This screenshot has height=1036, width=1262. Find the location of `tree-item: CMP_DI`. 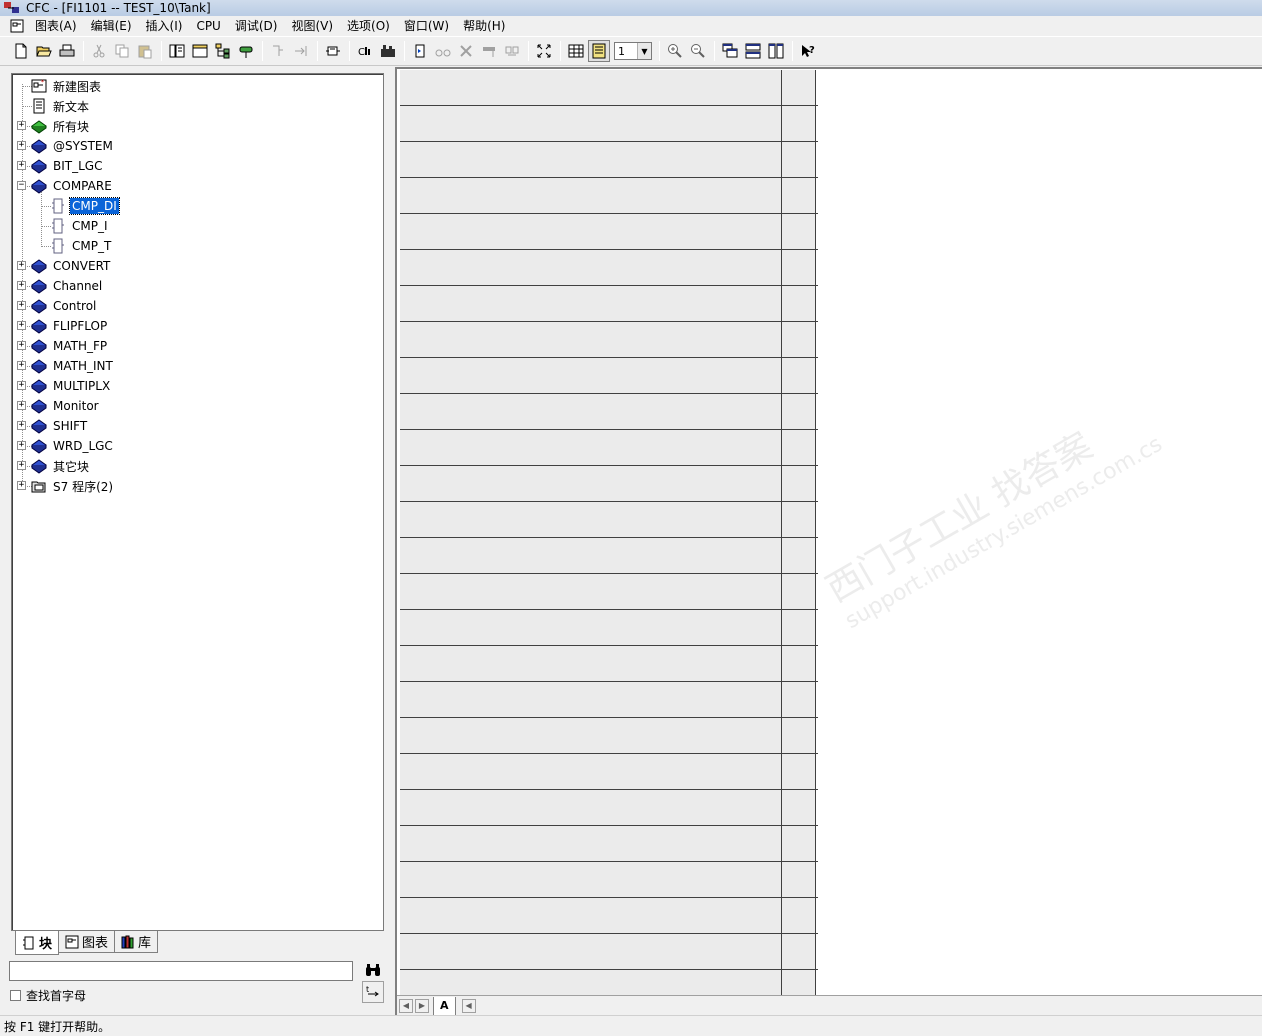

tree-item: CMP_DI is located at coordinates (85, 206).